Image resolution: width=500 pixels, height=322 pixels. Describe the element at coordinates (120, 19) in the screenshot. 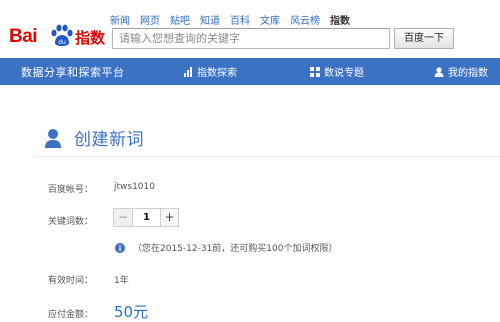

I see `top-nav-news: 新闻` at that location.